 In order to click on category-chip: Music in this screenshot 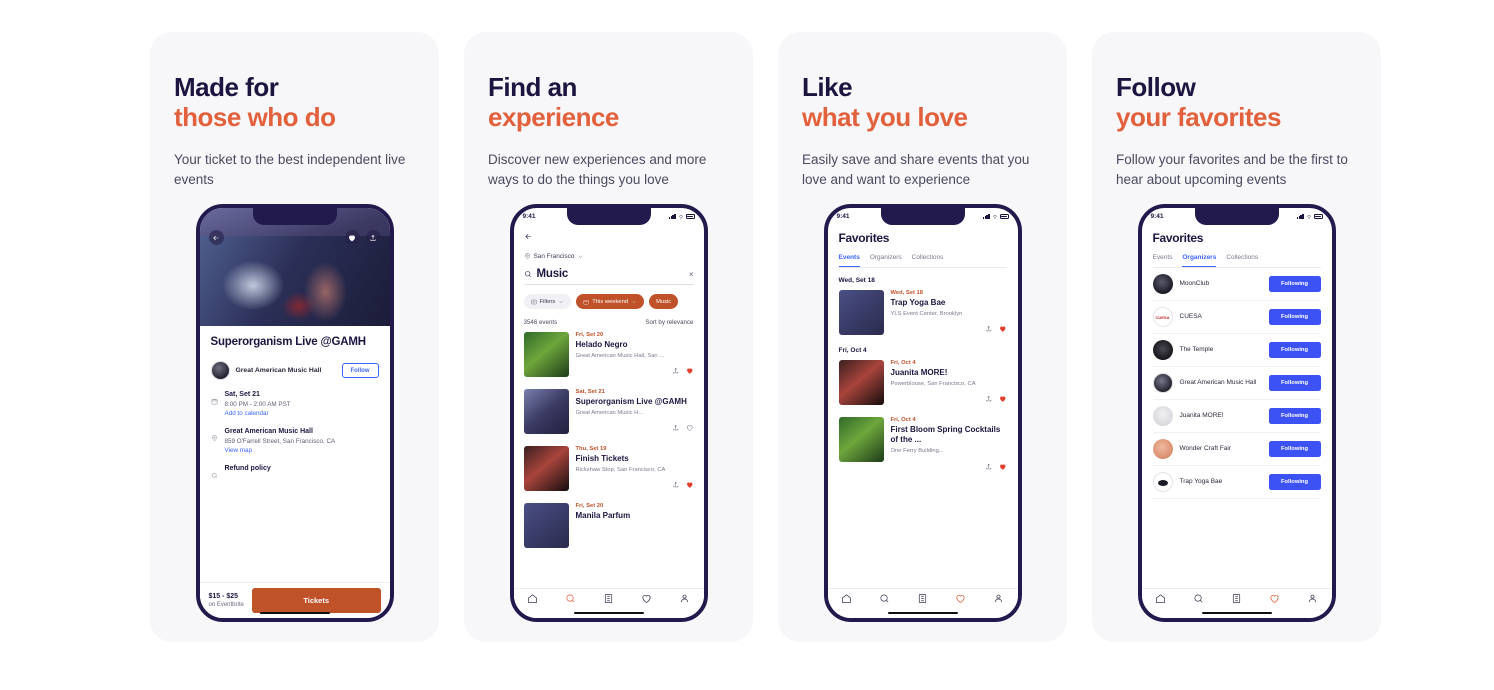, I will do `click(664, 301)`.